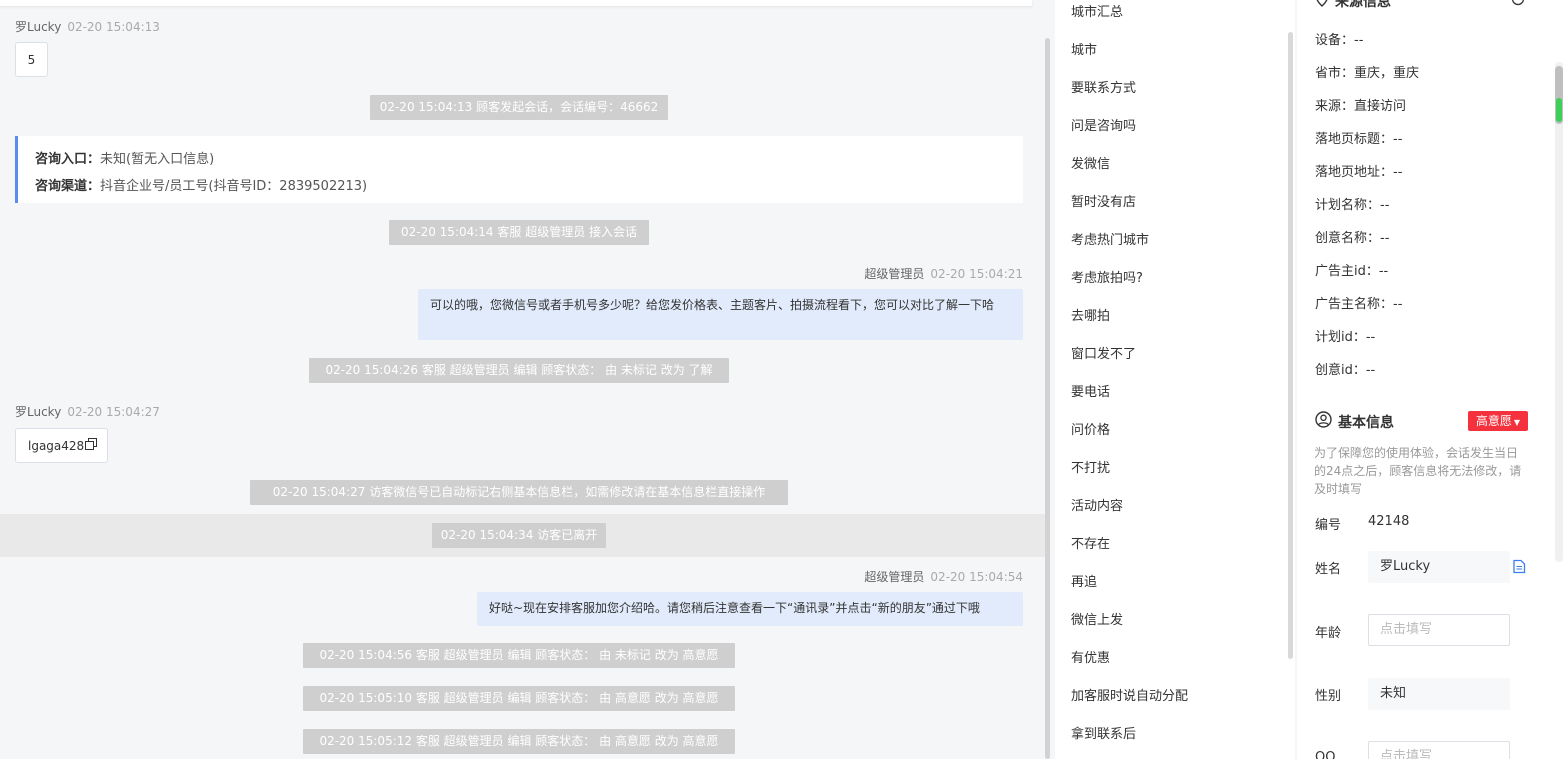 The width and height of the screenshot is (1566, 759). Describe the element at coordinates (1103, 203) in the screenshot. I see `quick-reply-item: 暂时没有店` at that location.